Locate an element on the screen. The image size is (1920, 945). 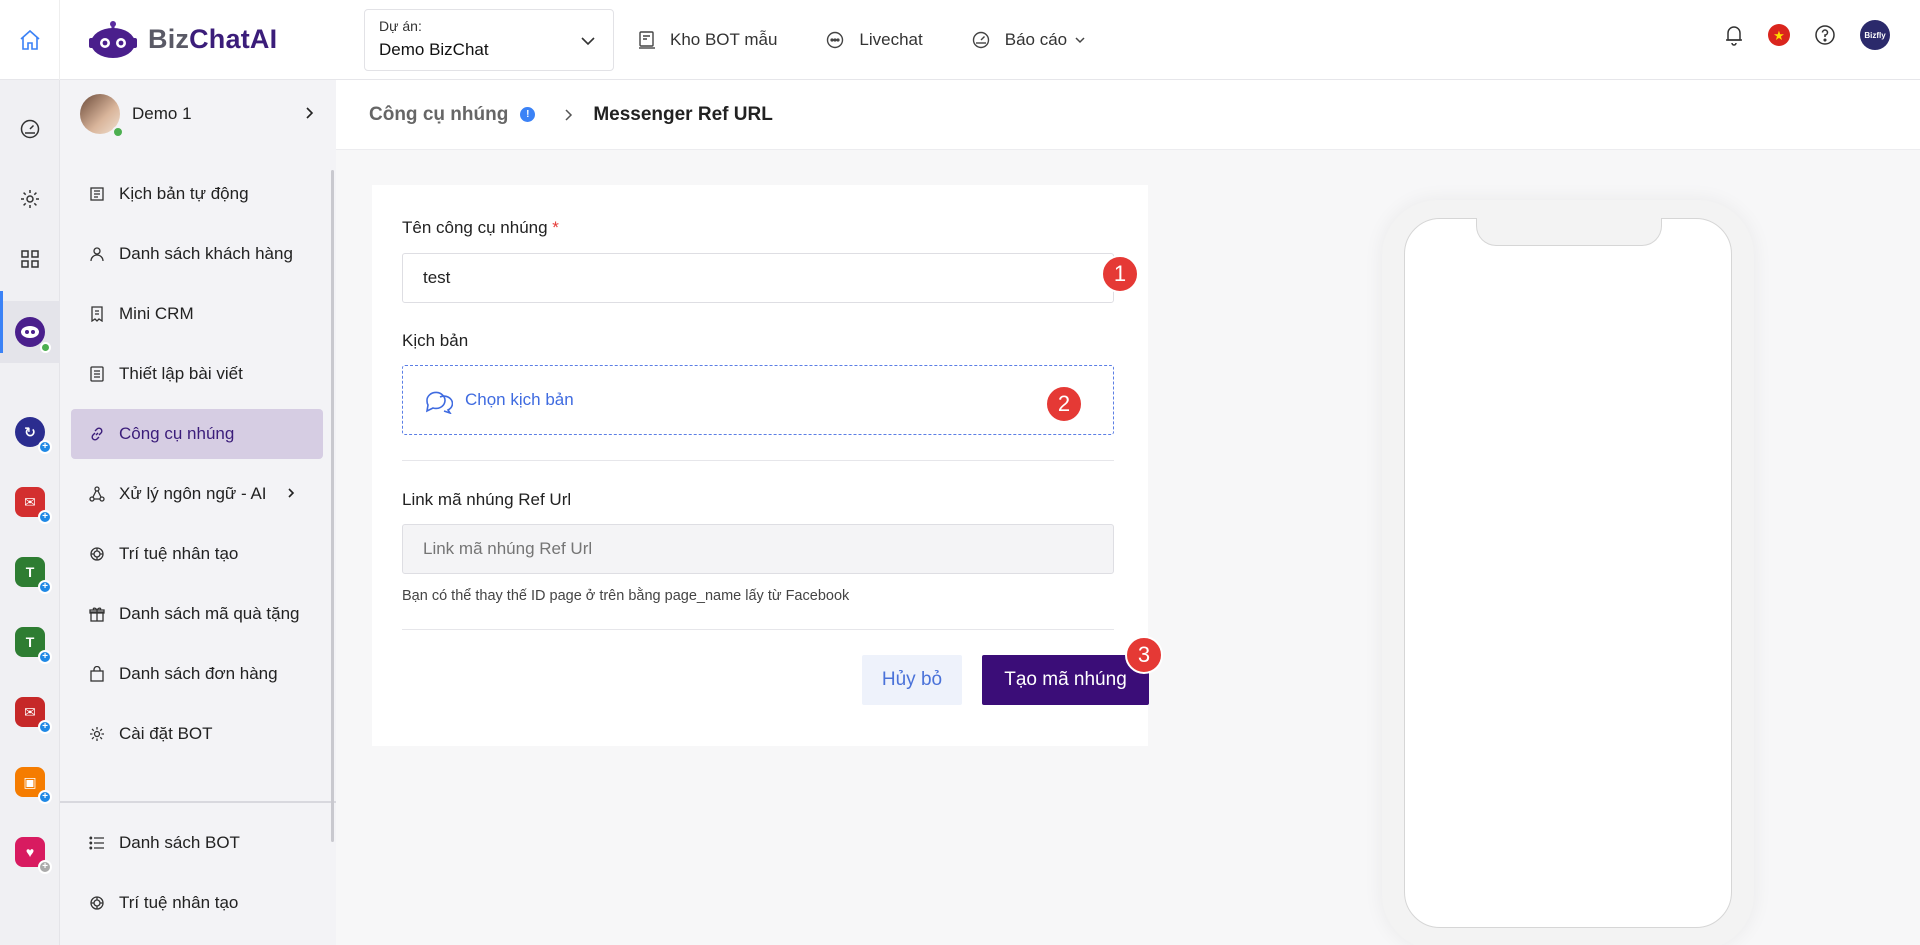
required-mark: * is located at coordinates (555, 227).